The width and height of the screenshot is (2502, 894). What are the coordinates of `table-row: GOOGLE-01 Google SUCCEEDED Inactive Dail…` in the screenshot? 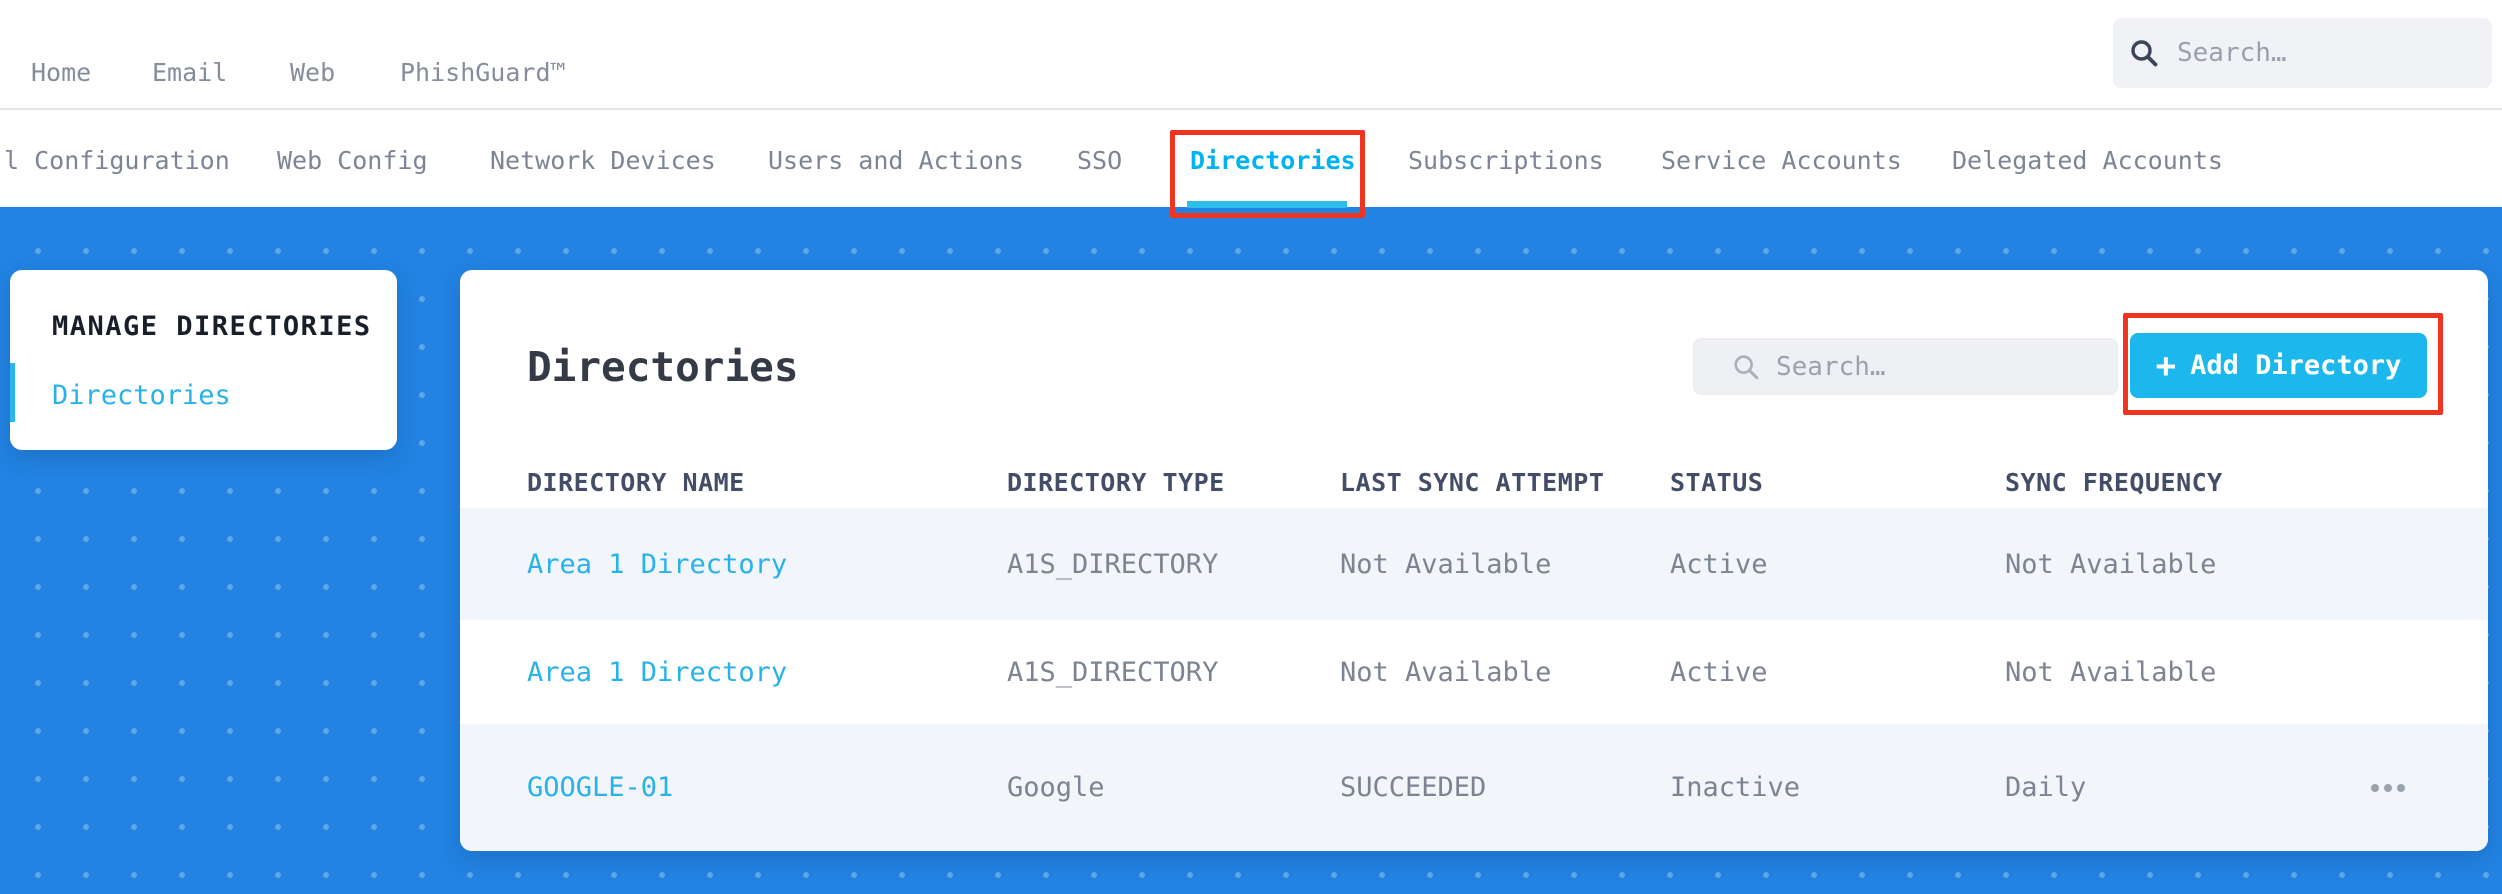 It's located at (1474, 787).